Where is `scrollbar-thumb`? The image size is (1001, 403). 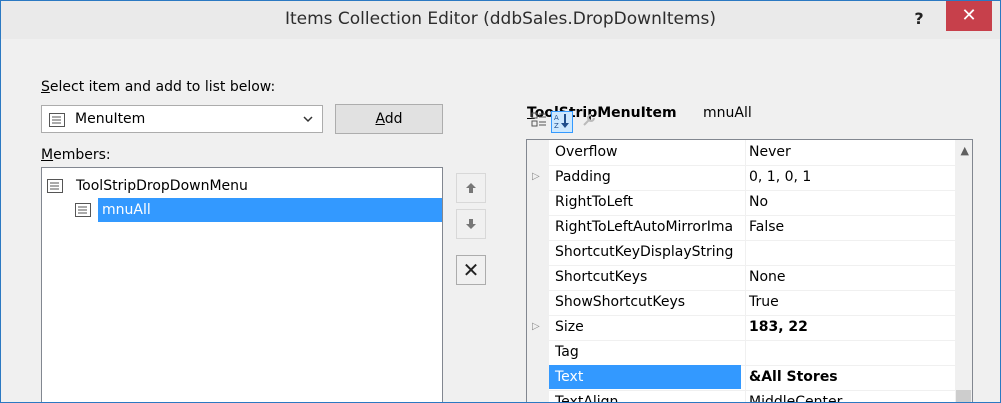 scrollbar-thumb is located at coordinates (963, 396).